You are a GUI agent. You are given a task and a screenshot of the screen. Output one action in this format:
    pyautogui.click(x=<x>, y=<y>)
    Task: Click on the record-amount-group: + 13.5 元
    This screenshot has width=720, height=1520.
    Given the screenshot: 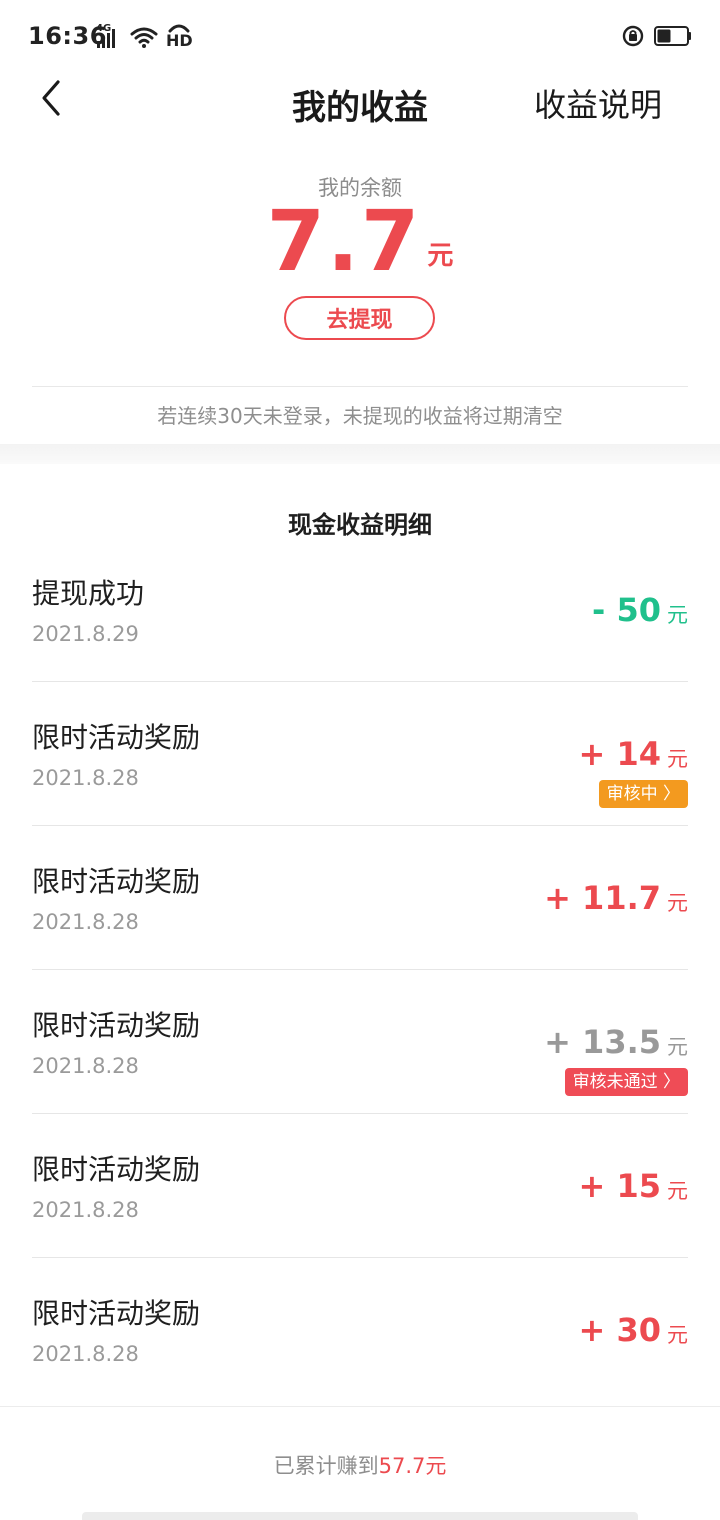 What is the action you would take?
    pyautogui.click(x=616, y=1042)
    